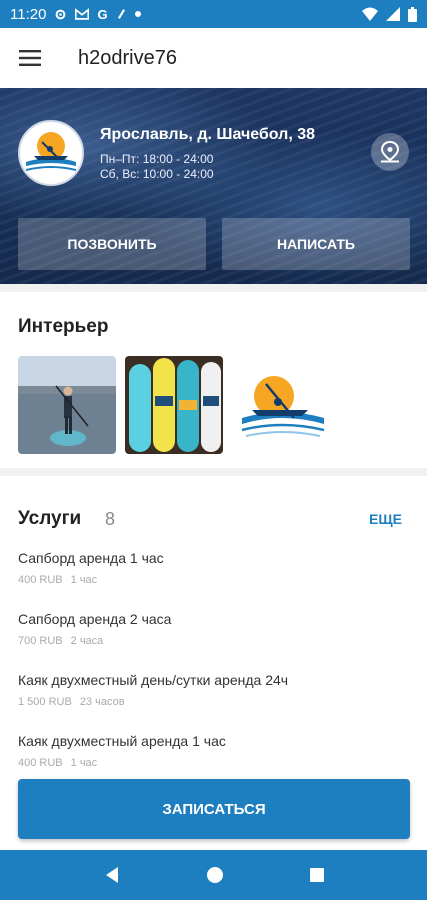 Image resolution: width=427 pixels, height=900 pixels. Describe the element at coordinates (40, 641) in the screenshot. I see `service-price: 700 RUB` at that location.